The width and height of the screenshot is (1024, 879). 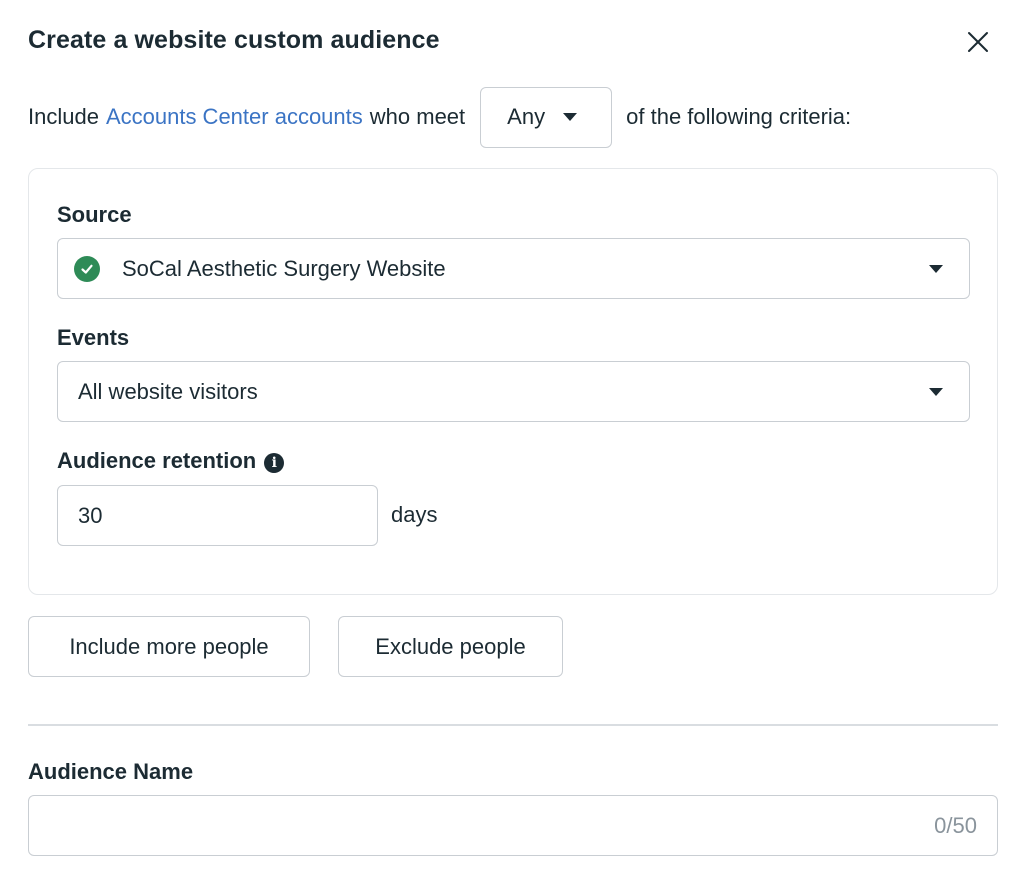 What do you see at coordinates (169, 646) in the screenshot?
I see `include-more-people-button: Include more people` at bounding box center [169, 646].